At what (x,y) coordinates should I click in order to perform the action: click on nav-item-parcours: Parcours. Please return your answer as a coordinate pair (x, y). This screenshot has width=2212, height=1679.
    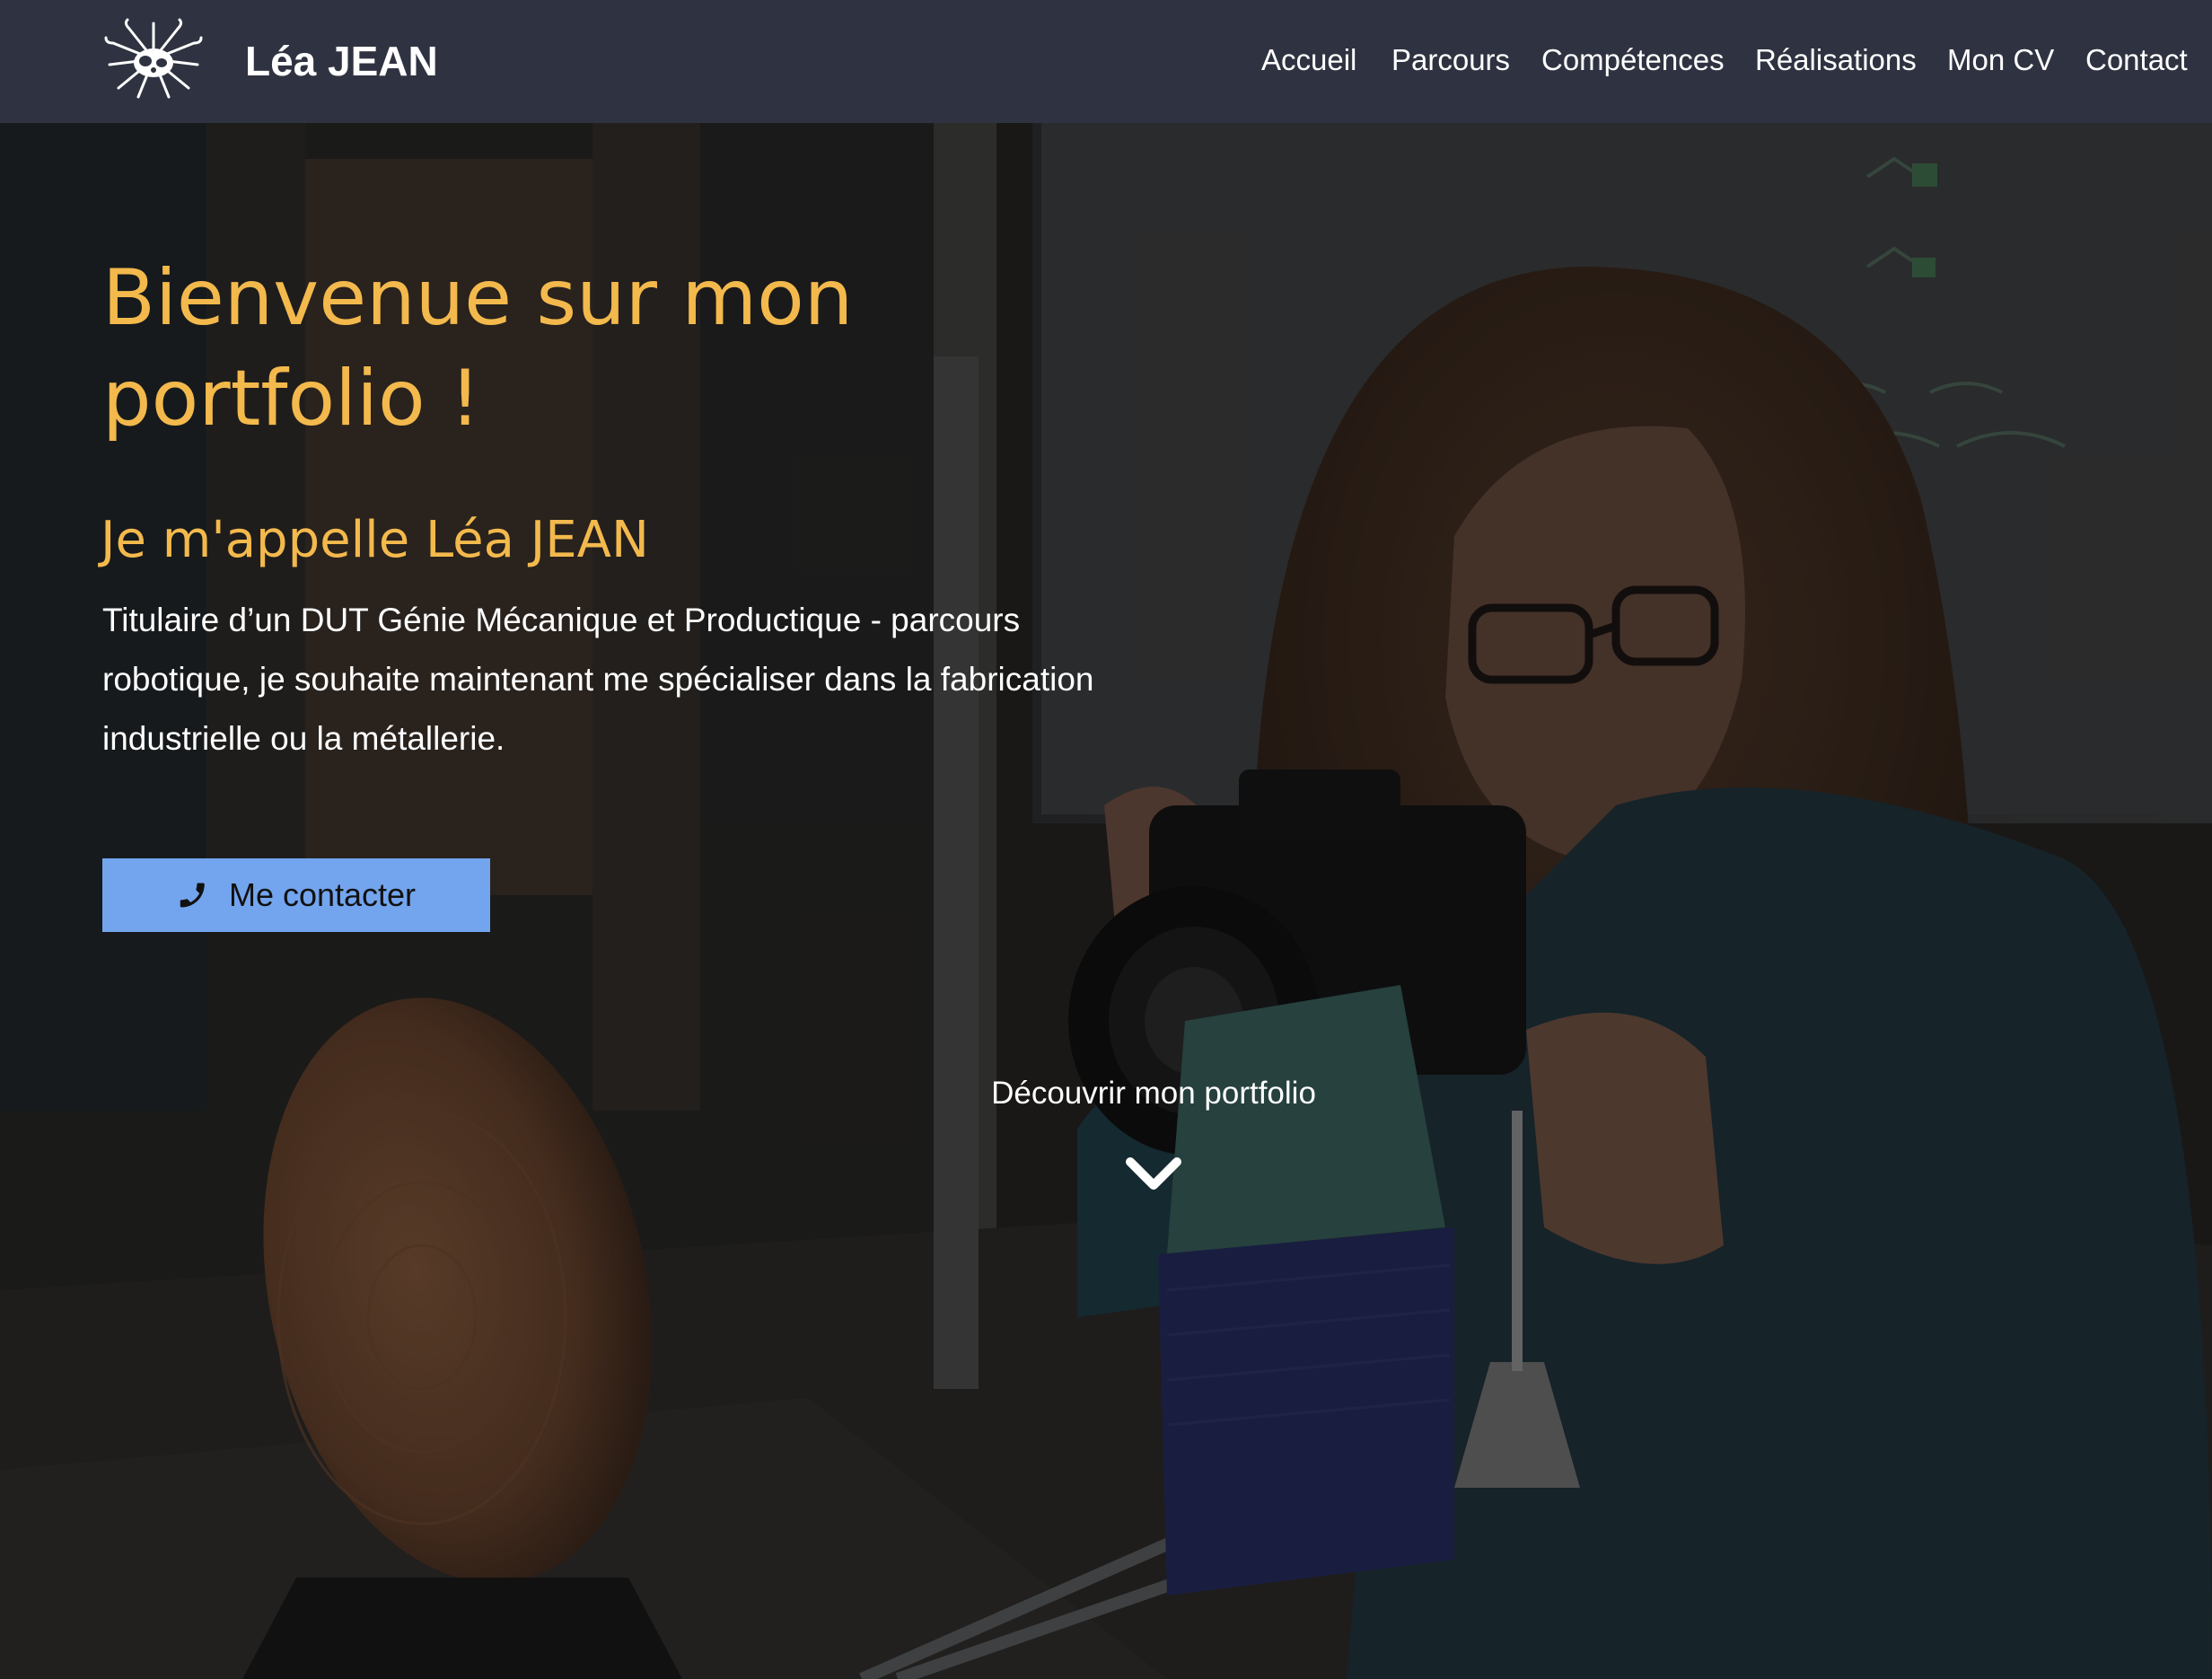
    Looking at the image, I should click on (1450, 60).